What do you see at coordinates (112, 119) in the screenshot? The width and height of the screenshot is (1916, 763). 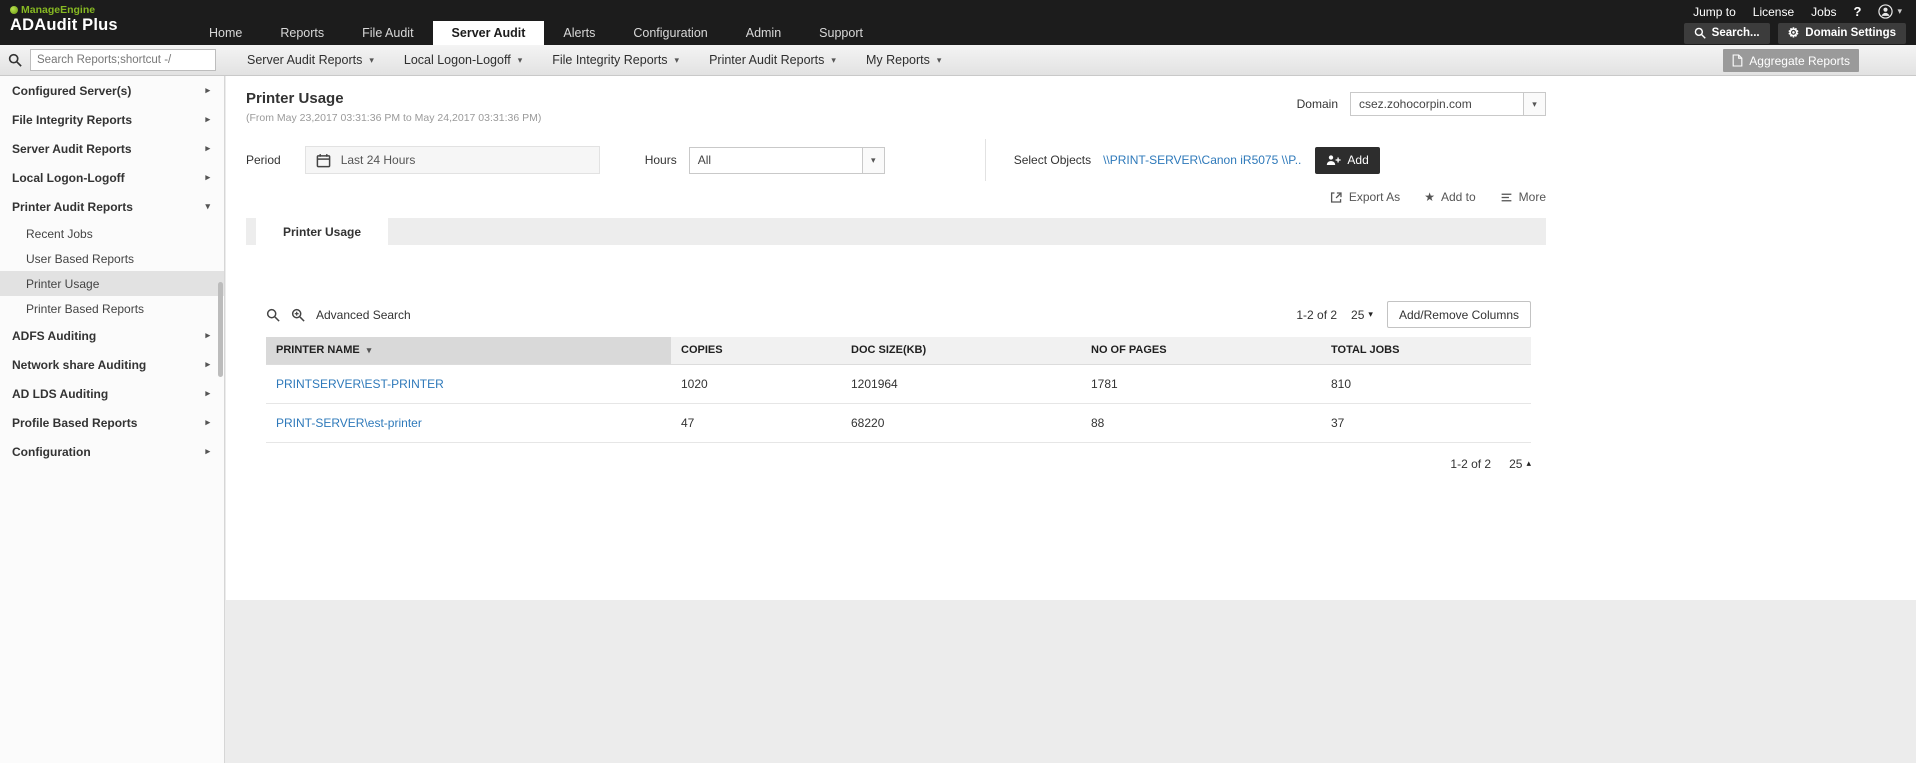 I see `sidebar-item-file-integrity-reports: File Integrity Reports` at bounding box center [112, 119].